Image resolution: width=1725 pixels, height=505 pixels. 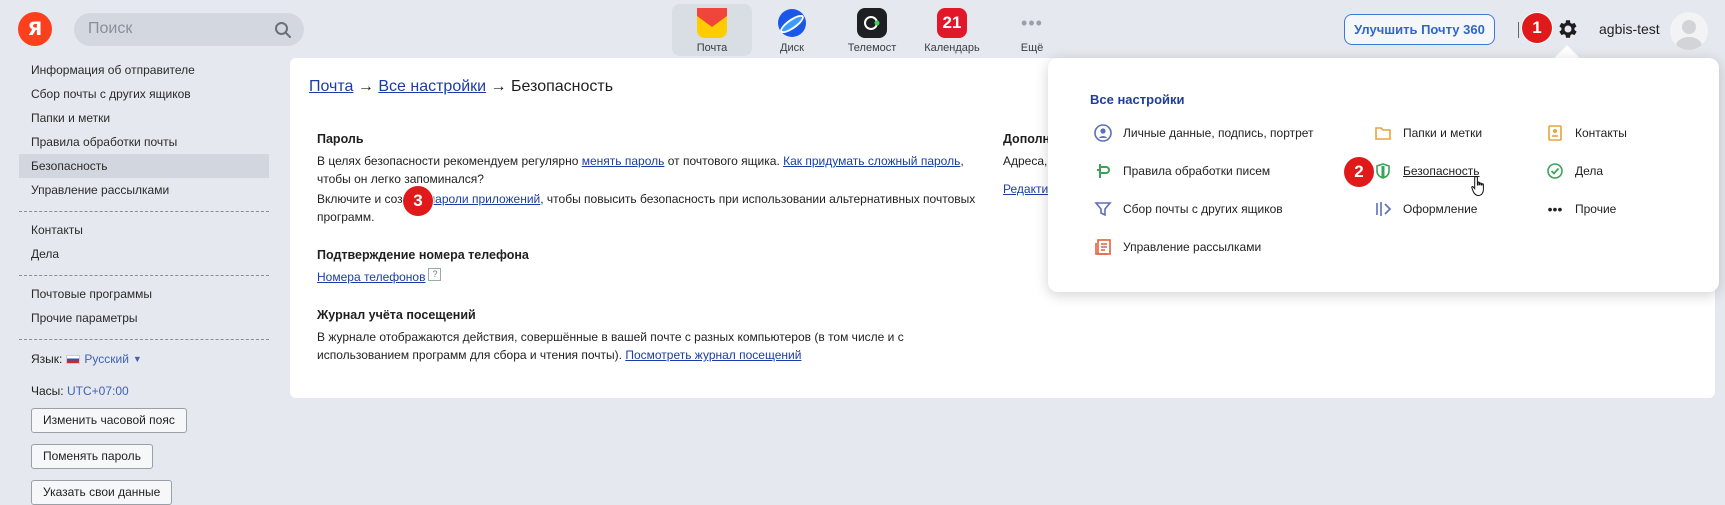 What do you see at coordinates (144, 294) in the screenshot?
I see `sidebar-item-mail-clients: Почтовые программы` at bounding box center [144, 294].